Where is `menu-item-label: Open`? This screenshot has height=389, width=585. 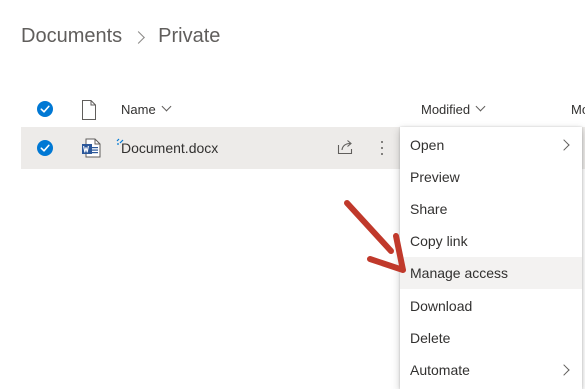 menu-item-label: Open is located at coordinates (427, 145).